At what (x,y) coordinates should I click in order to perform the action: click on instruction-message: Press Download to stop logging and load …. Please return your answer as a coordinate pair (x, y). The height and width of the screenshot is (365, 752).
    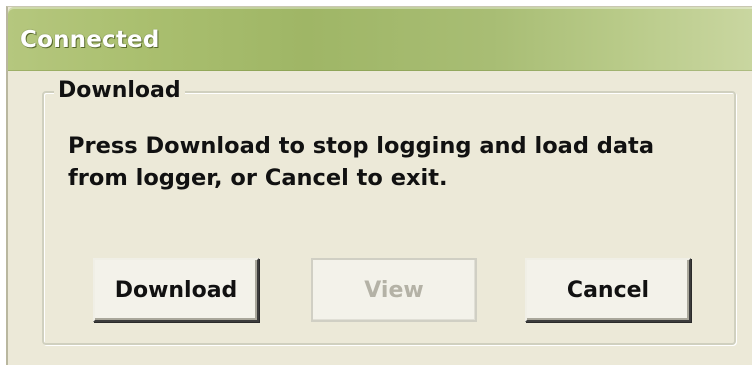
    Looking at the image, I should click on (361, 162).